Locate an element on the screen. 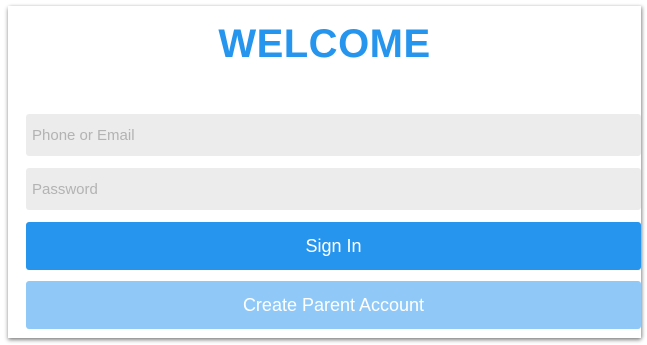  password-input is located at coordinates (333, 189).